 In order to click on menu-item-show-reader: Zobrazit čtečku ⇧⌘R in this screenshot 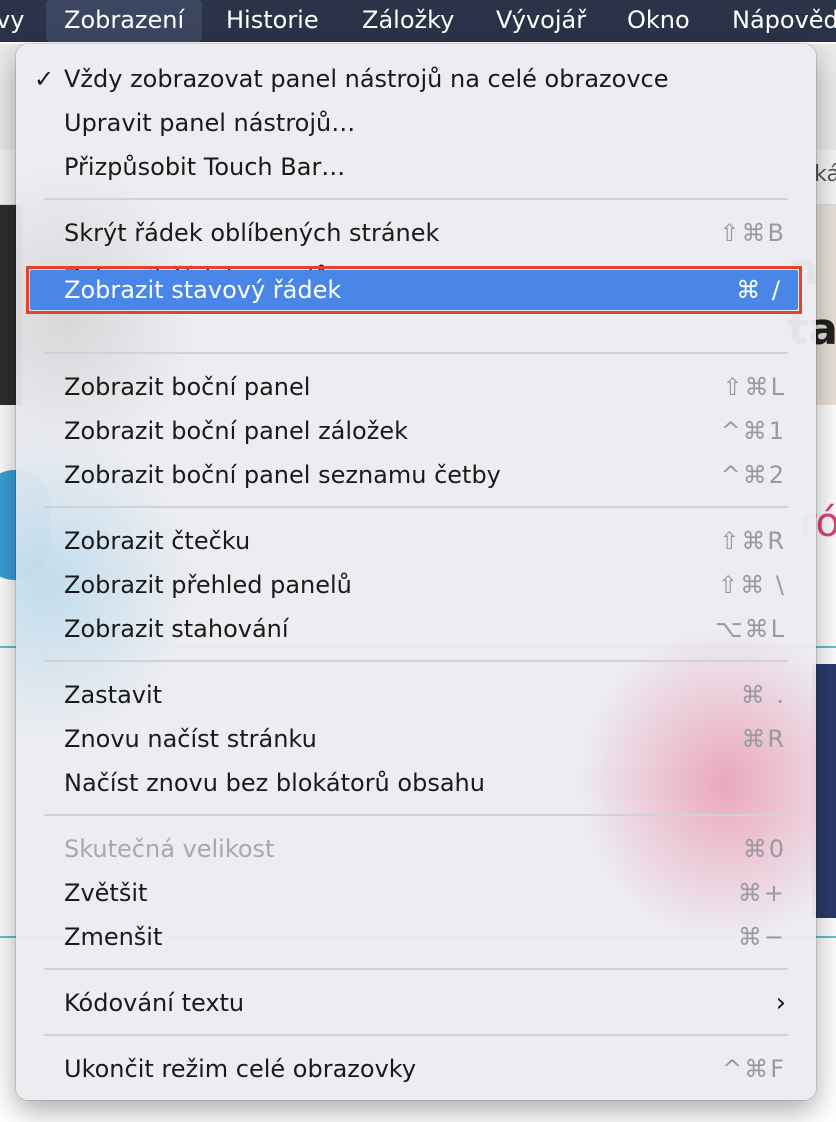, I will do `click(416, 541)`.